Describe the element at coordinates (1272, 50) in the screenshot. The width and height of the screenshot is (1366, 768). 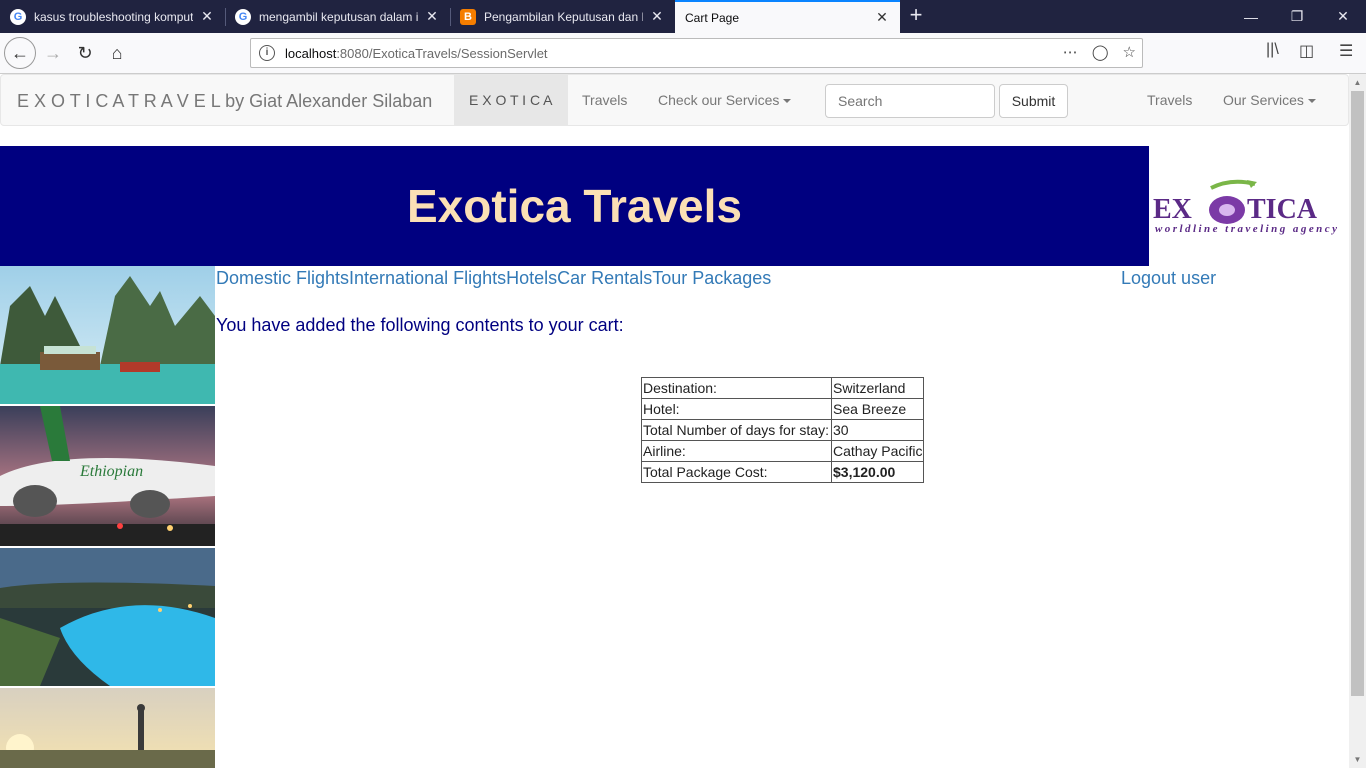
I see `library-icon: ||\` at that location.